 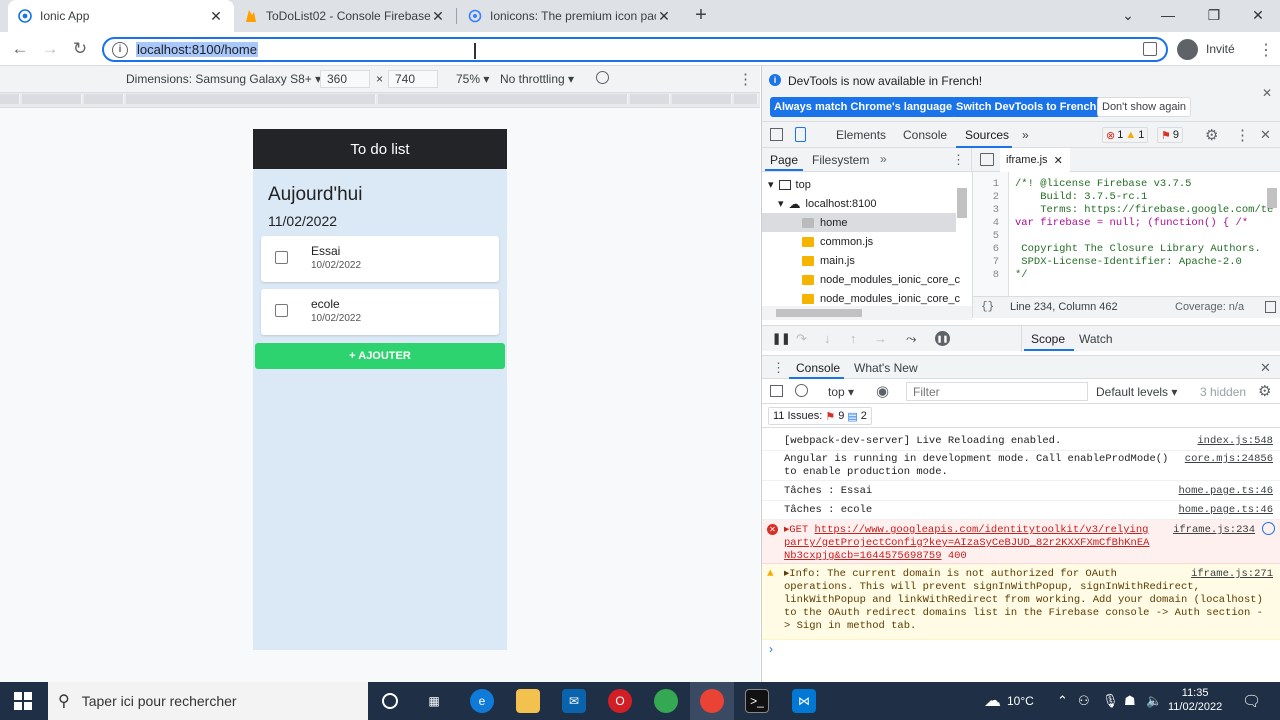 What do you see at coordinates (1220, 49) in the screenshot?
I see `profile-label: Invité` at bounding box center [1220, 49].